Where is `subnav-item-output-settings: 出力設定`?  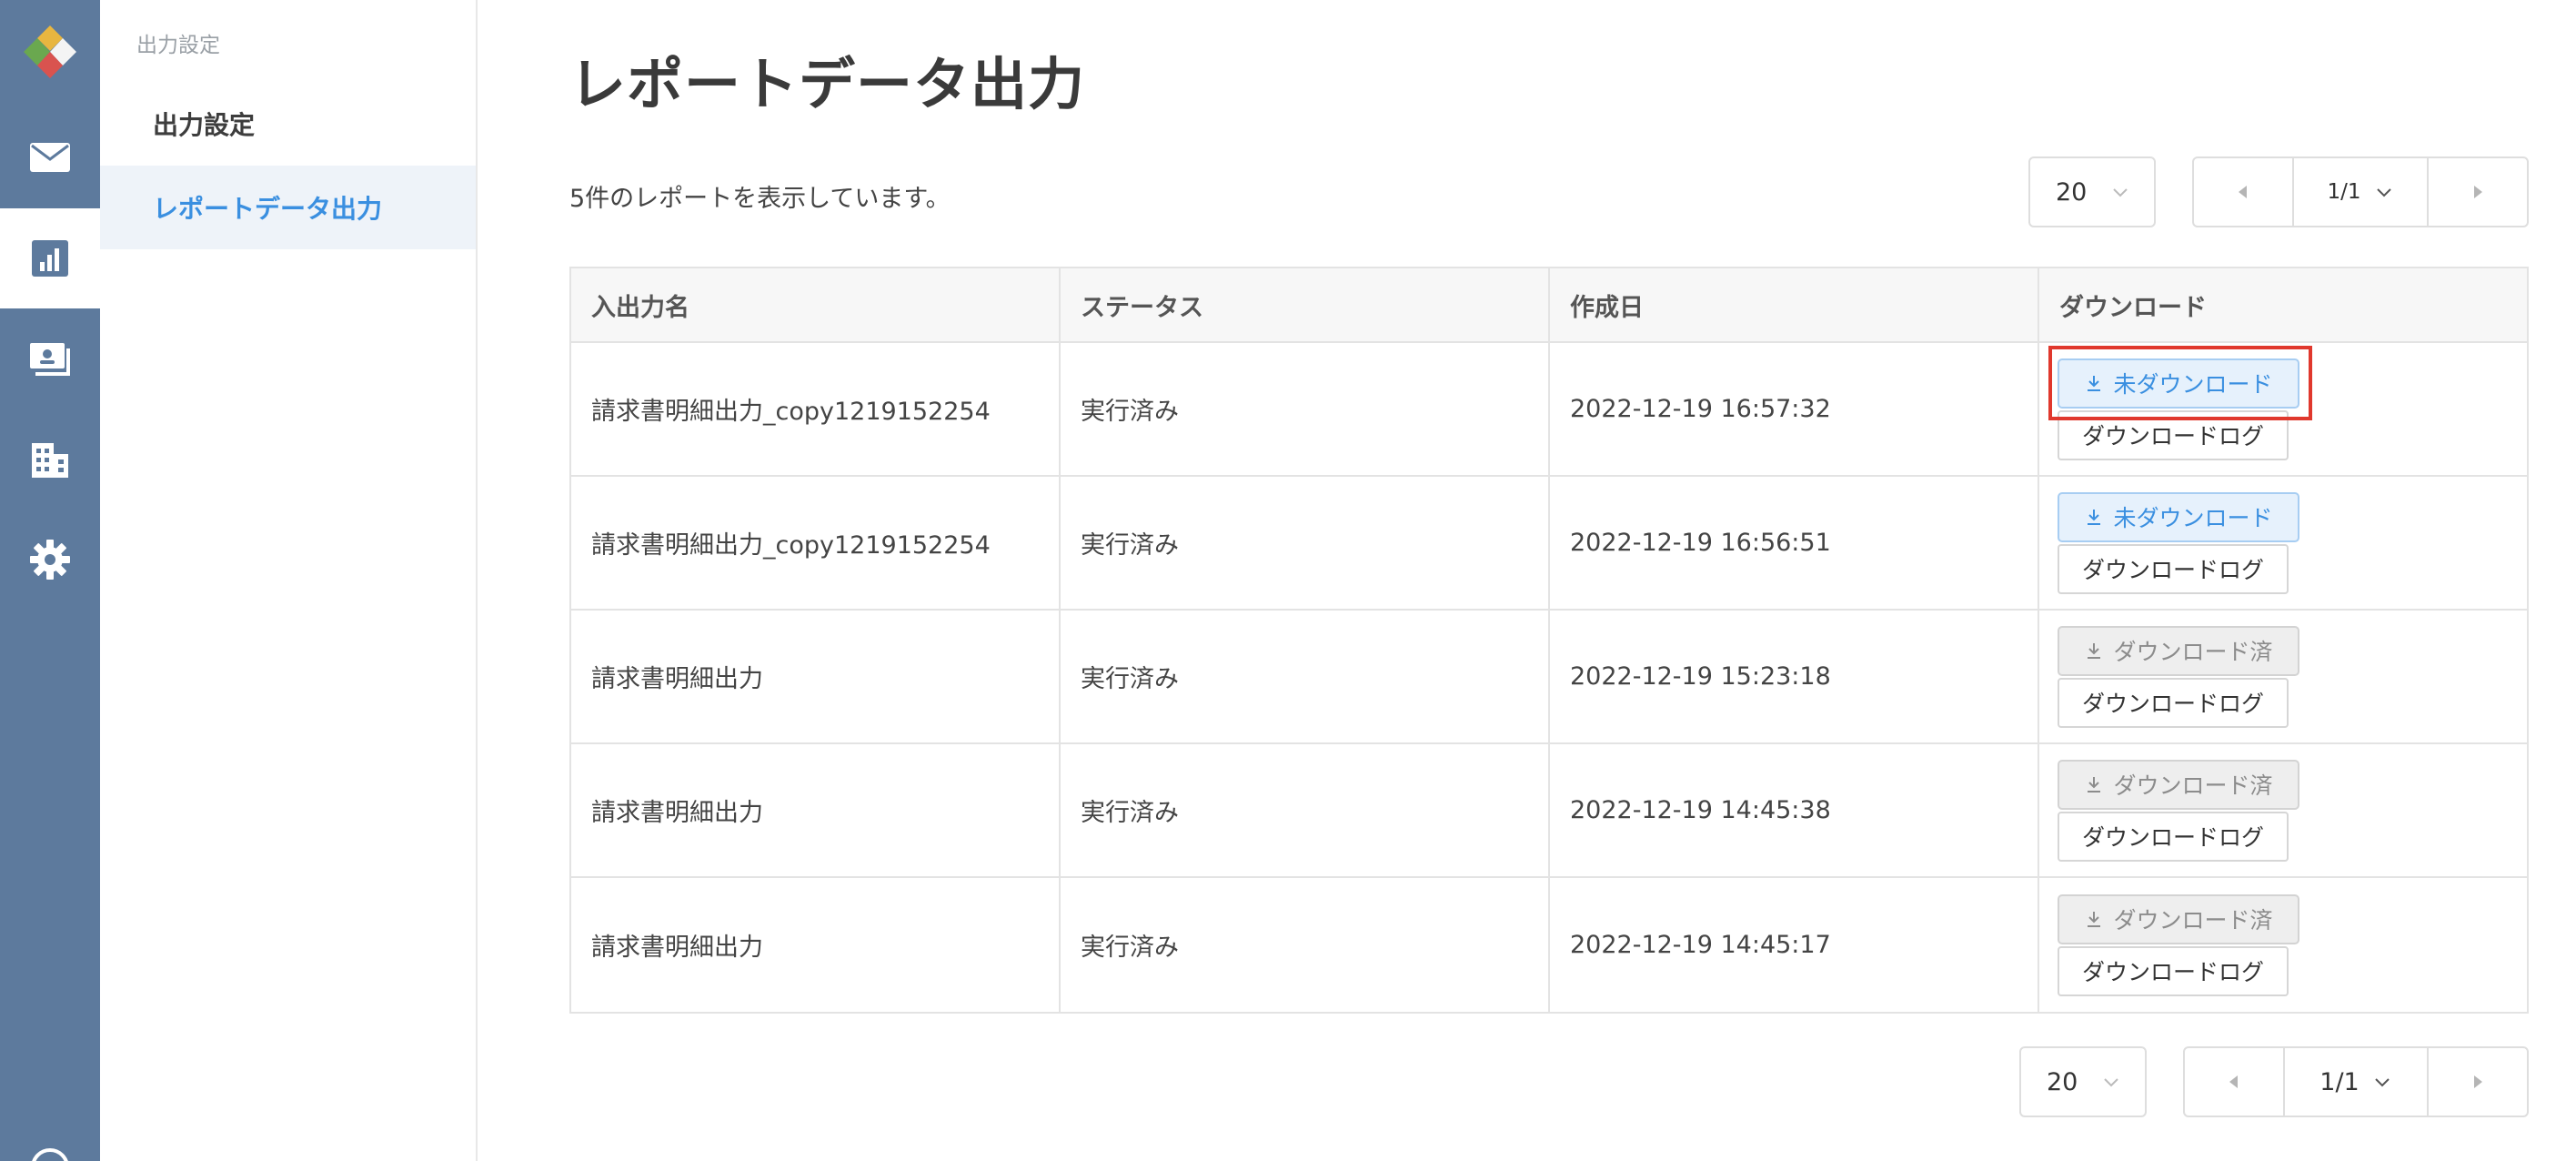 subnav-item-output-settings: 出力設定 is located at coordinates (288, 124).